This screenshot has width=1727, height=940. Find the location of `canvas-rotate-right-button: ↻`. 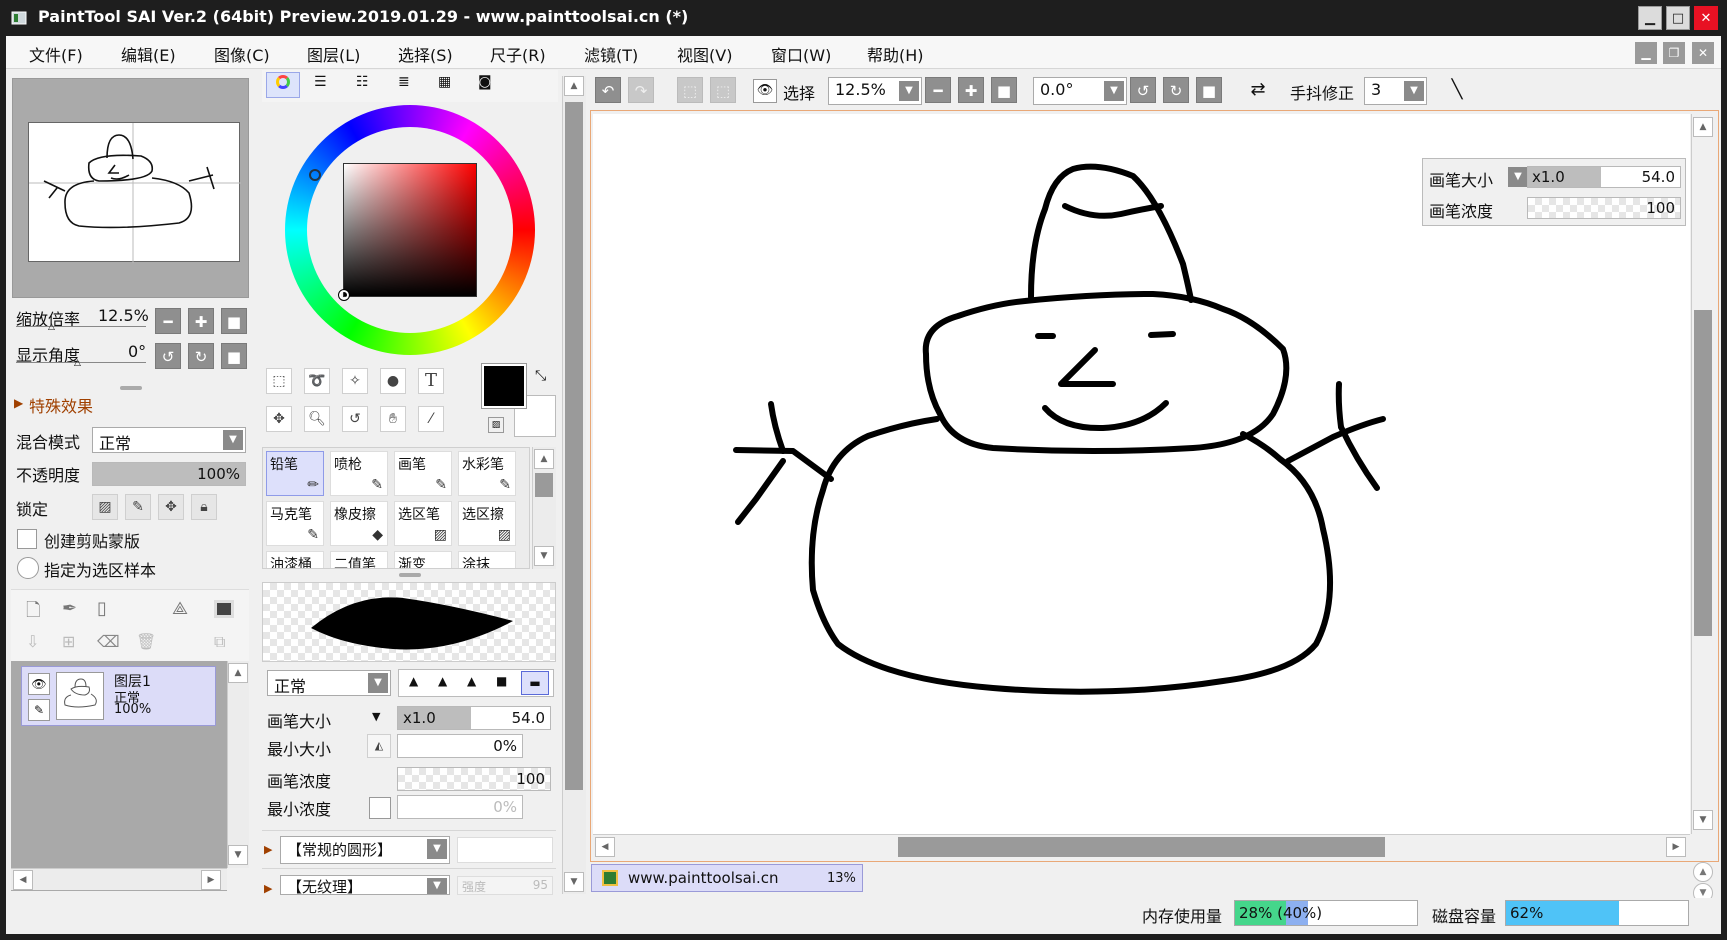

canvas-rotate-right-button: ↻ is located at coordinates (1176, 90).